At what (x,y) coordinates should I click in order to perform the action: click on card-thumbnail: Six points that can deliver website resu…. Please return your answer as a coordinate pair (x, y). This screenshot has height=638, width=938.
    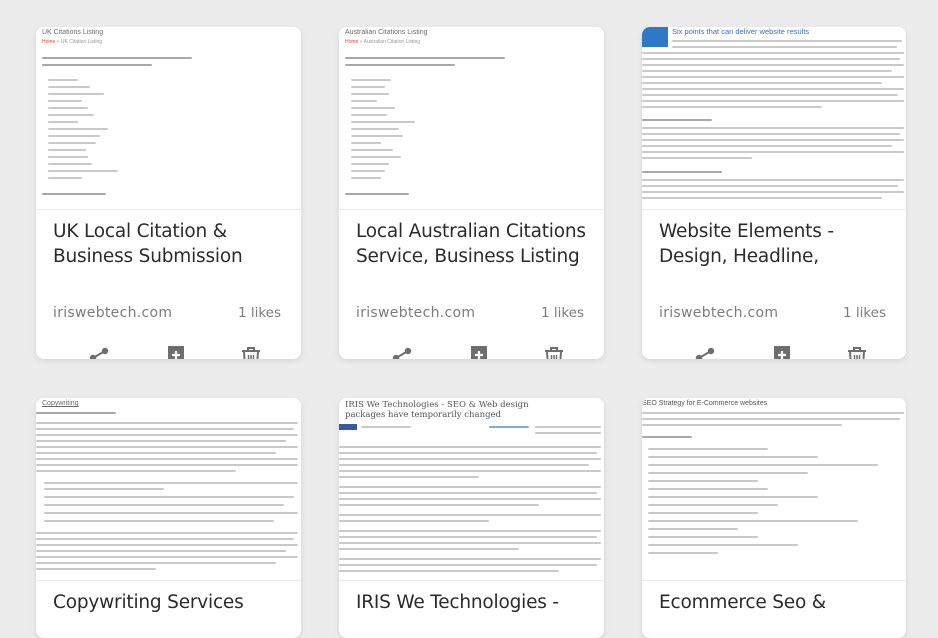
    Looking at the image, I should click on (774, 118).